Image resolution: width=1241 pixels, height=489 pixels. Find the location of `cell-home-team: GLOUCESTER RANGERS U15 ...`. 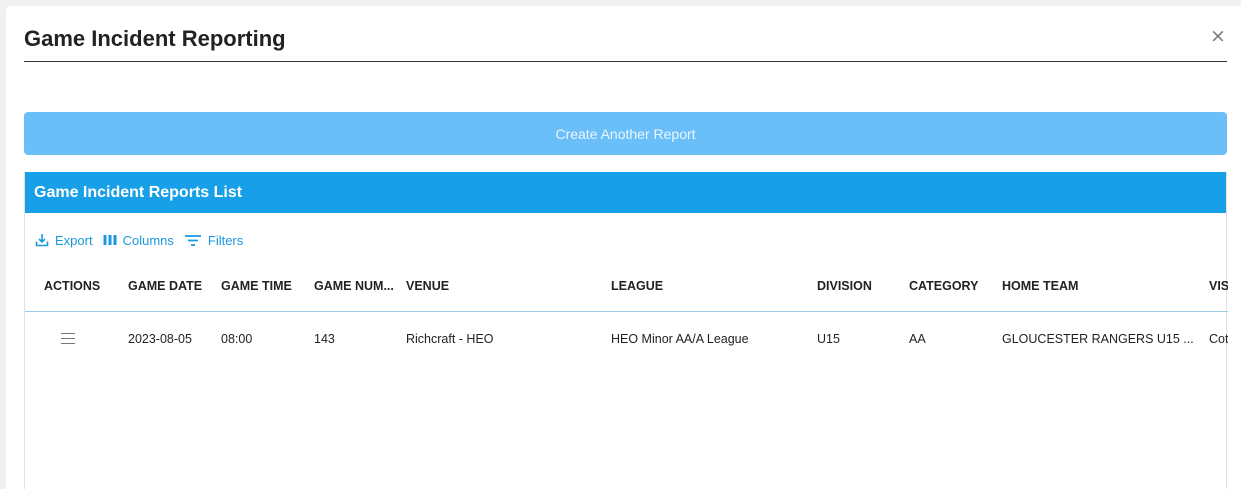

cell-home-team: GLOUCESTER RANGERS U15 ... is located at coordinates (1098, 339).